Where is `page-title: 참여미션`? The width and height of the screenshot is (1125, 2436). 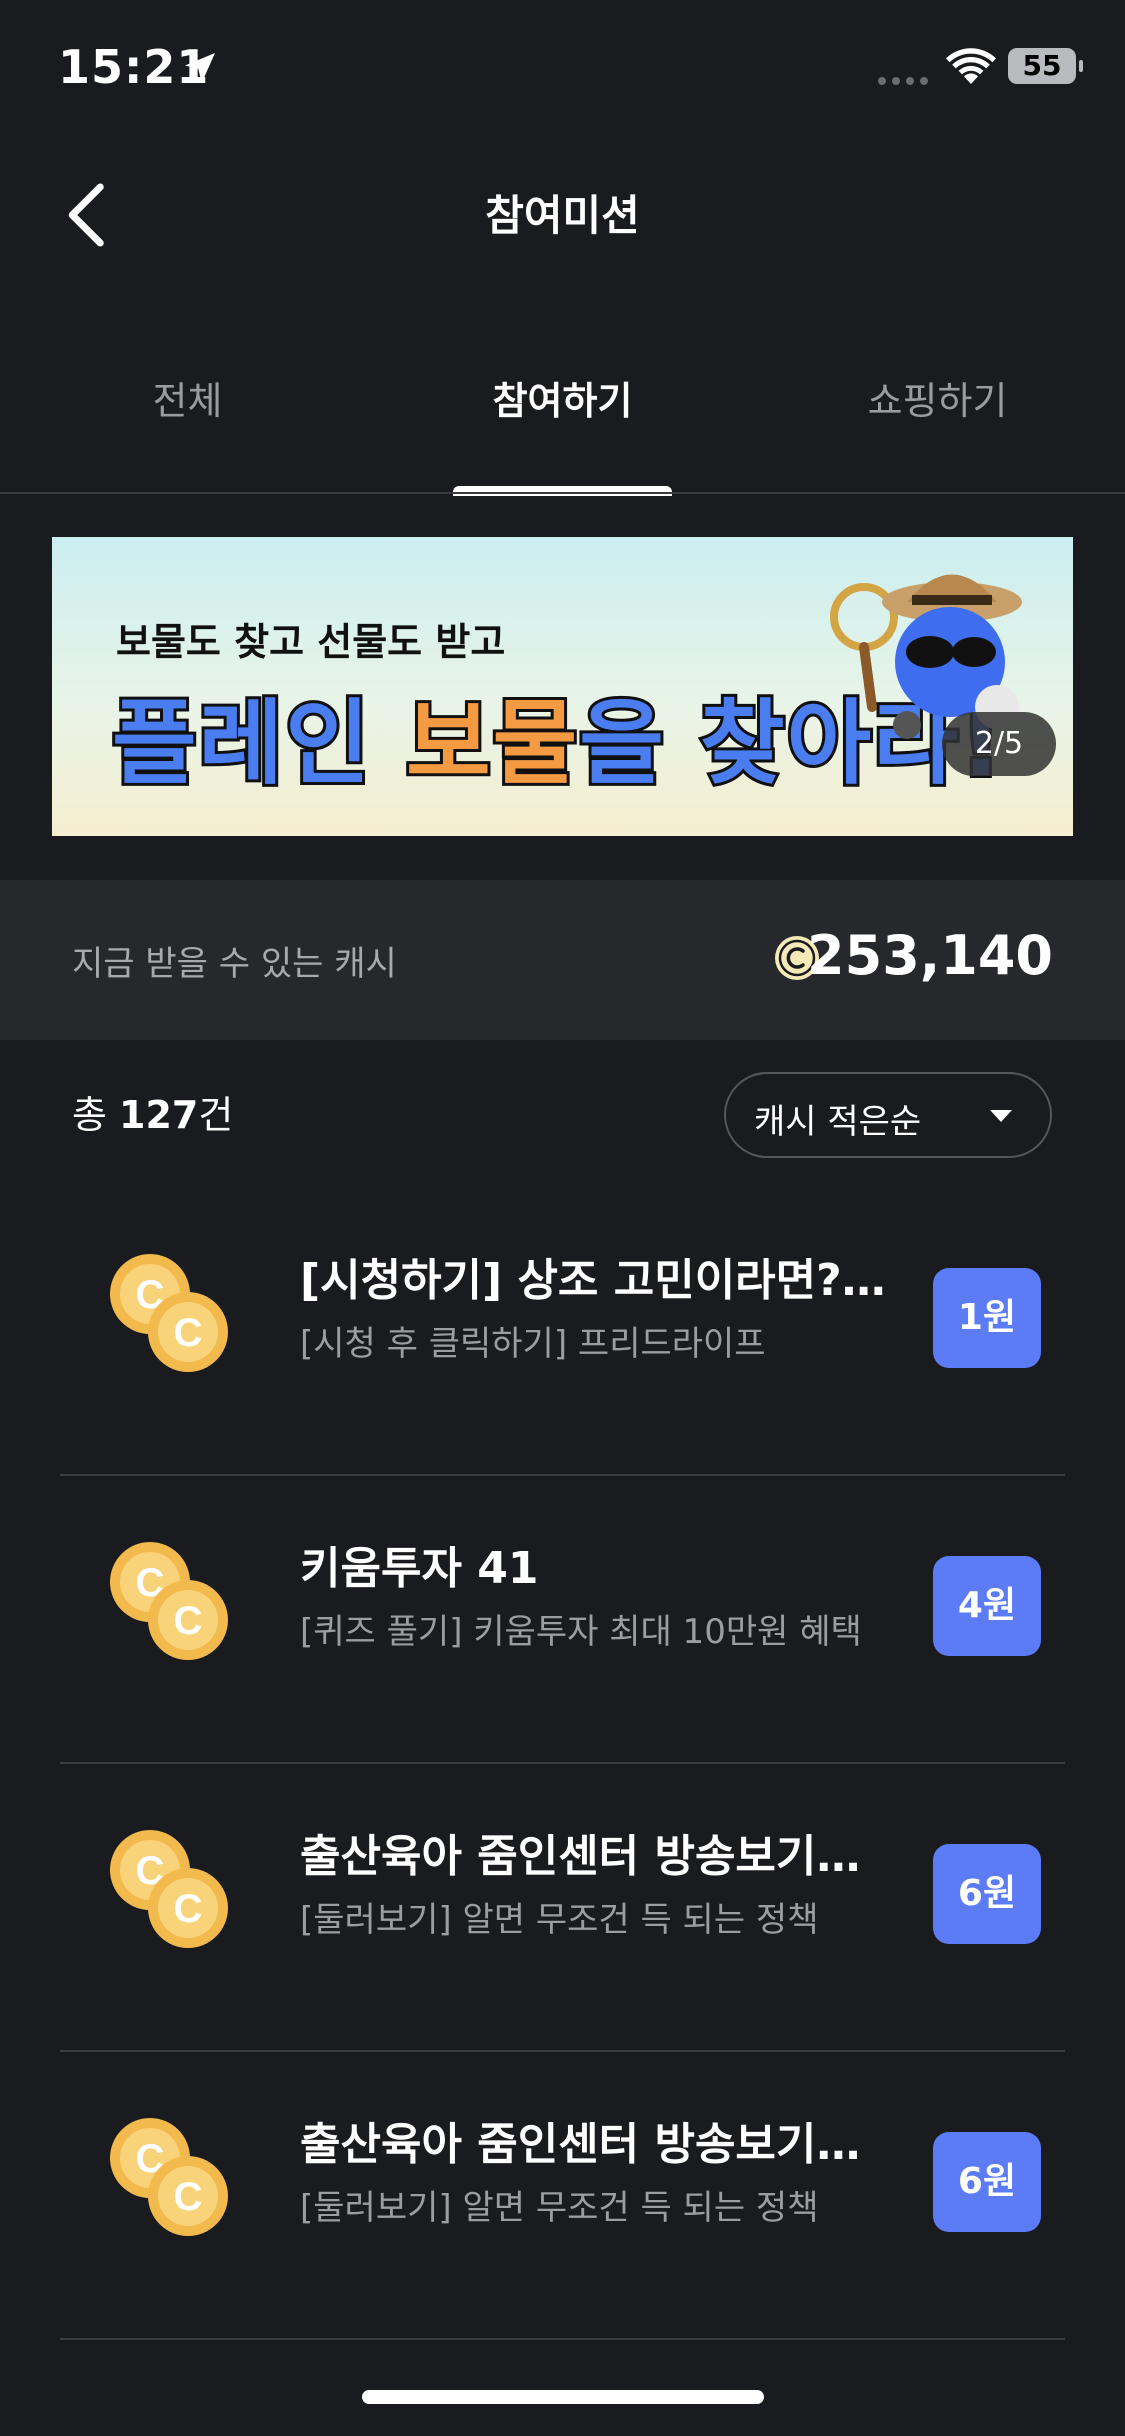 page-title: 참여미션 is located at coordinates (562, 215).